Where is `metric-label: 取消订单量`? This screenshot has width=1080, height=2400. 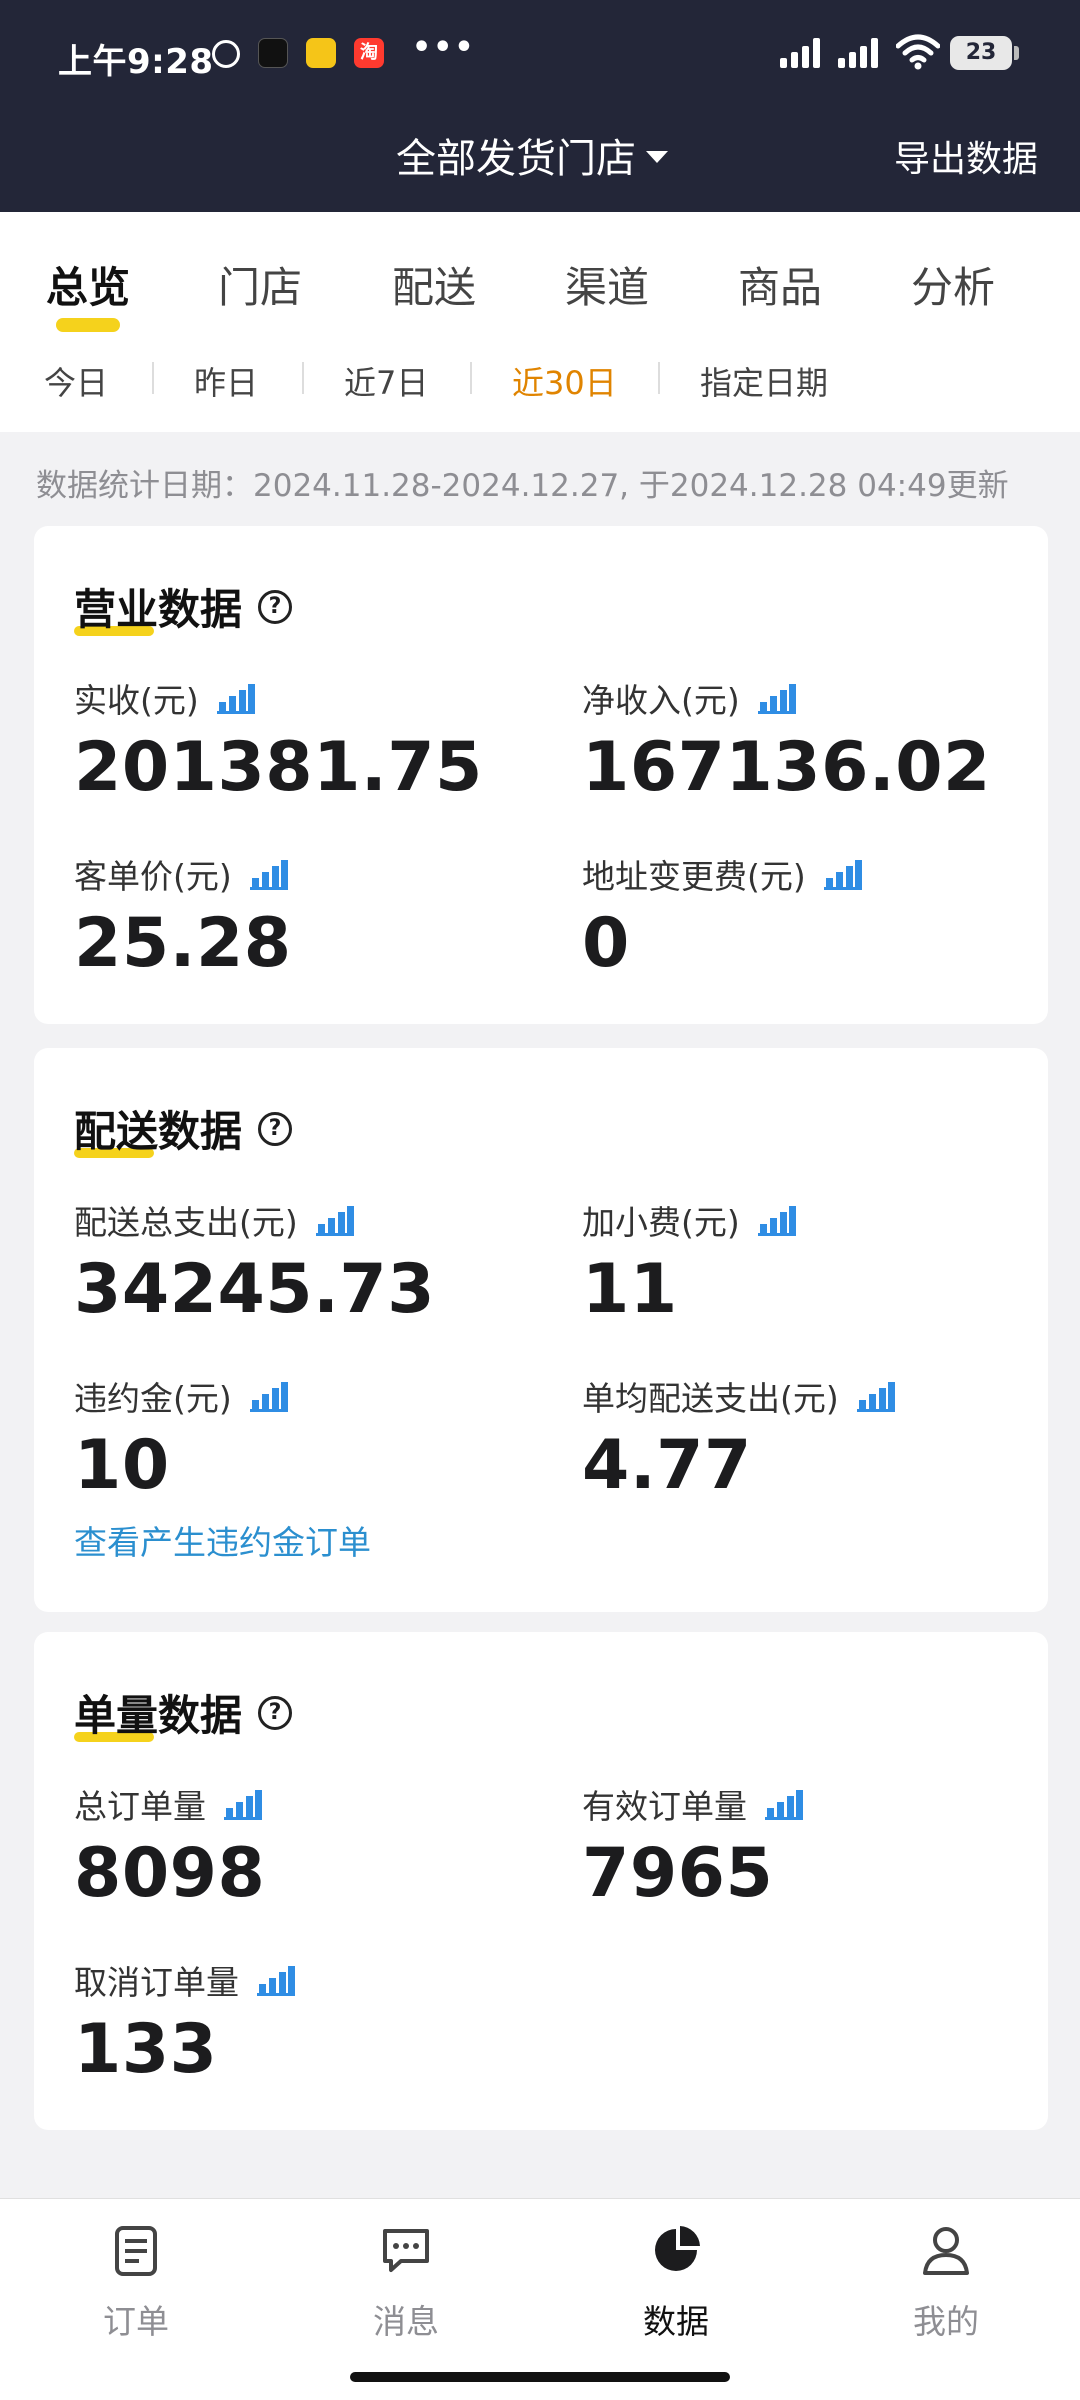 metric-label: 取消订单量 is located at coordinates (156, 1982).